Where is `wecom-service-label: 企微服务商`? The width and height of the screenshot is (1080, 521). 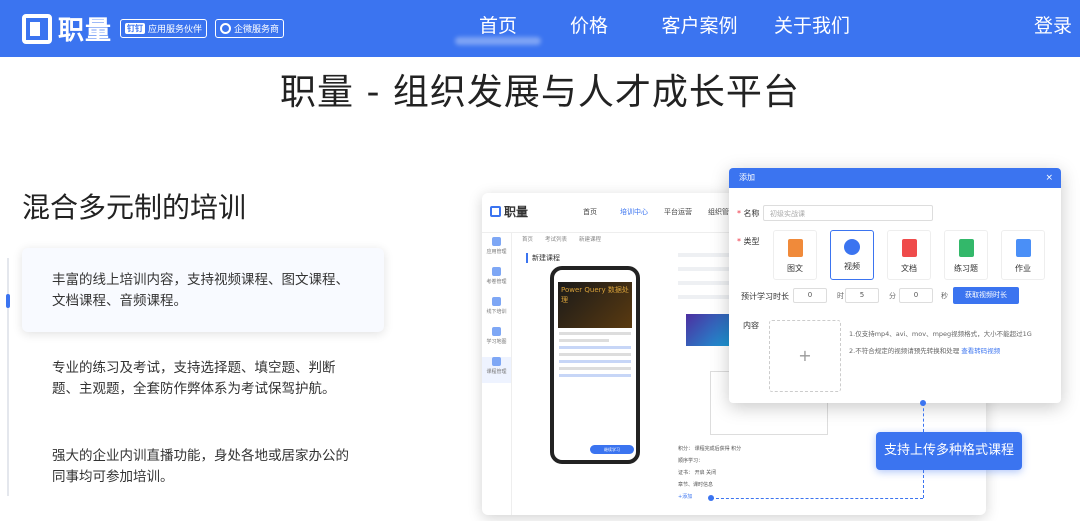
wecom-service-label: 企微服务商 is located at coordinates (257, 30).